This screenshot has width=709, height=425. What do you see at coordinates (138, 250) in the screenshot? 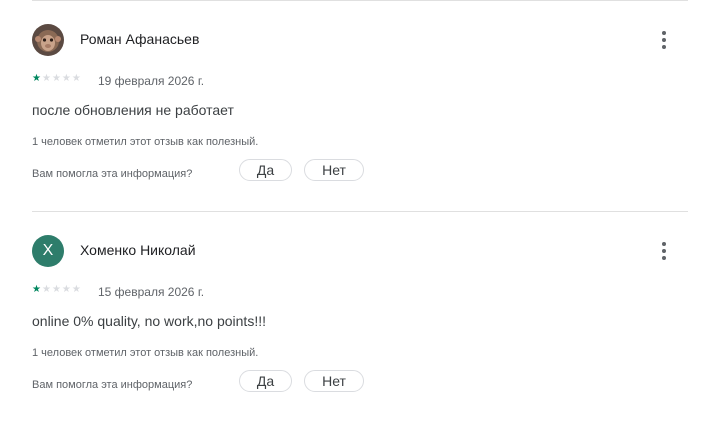
I see `review-author: Хоменко Николай` at bounding box center [138, 250].